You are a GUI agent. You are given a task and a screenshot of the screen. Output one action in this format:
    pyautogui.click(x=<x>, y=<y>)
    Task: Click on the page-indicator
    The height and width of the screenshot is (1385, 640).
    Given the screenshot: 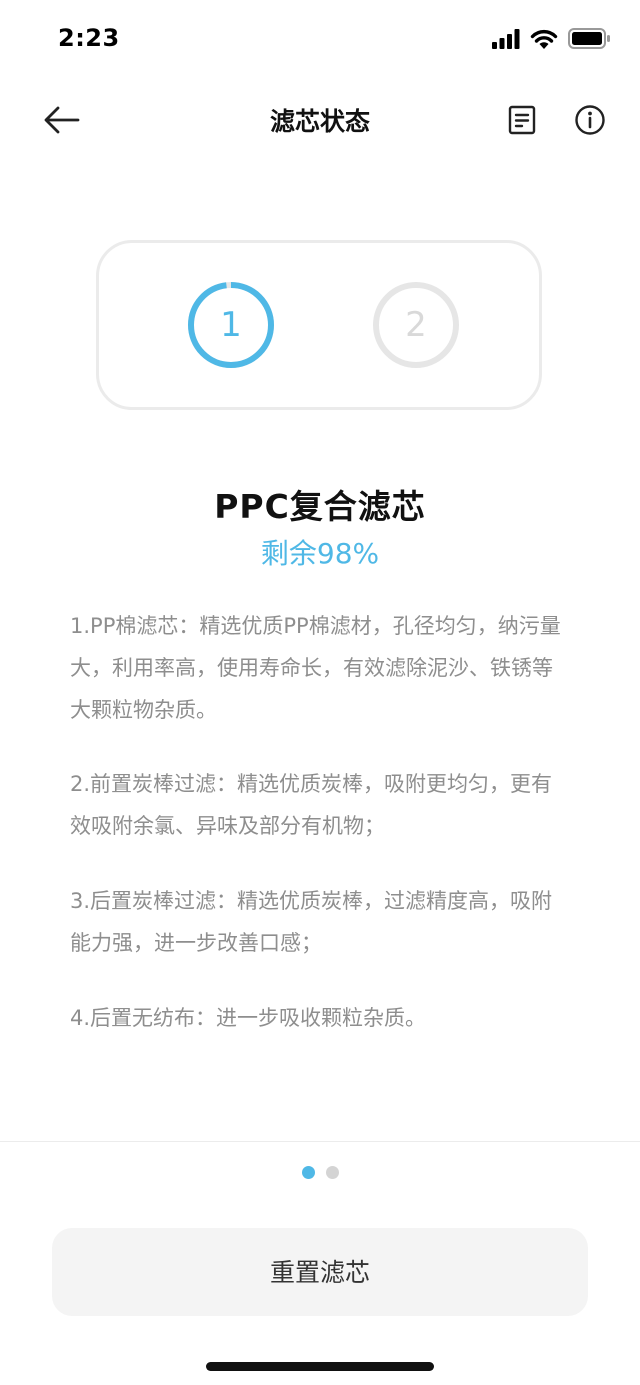 What is the action you would take?
    pyautogui.click(x=320, y=1172)
    